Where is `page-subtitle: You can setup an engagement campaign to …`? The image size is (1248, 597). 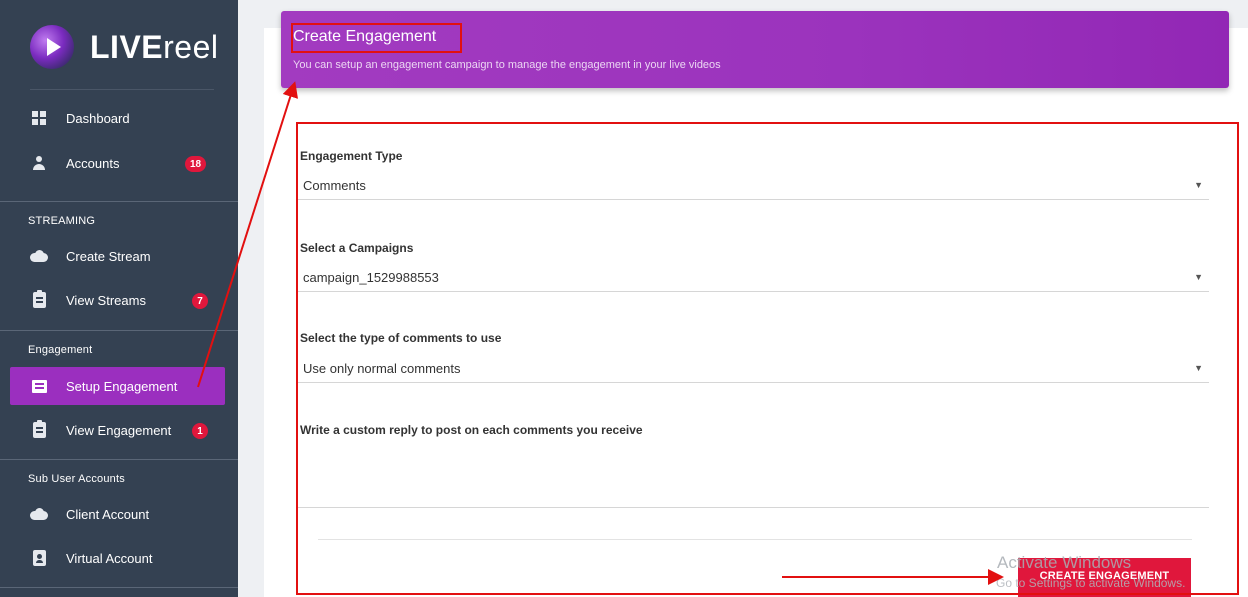
page-subtitle: You can setup an engagement campaign to … is located at coordinates (507, 65).